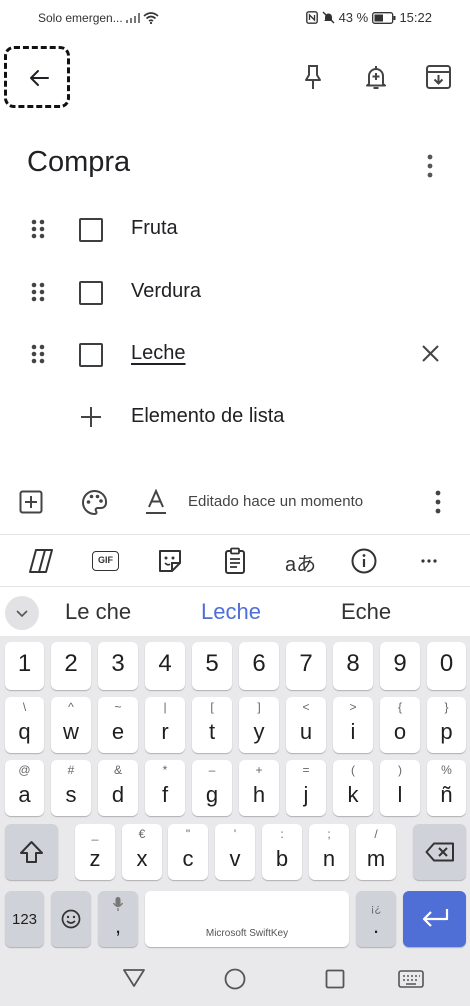 This screenshot has width=470, height=1006. I want to click on key: 6, so click(259, 666).